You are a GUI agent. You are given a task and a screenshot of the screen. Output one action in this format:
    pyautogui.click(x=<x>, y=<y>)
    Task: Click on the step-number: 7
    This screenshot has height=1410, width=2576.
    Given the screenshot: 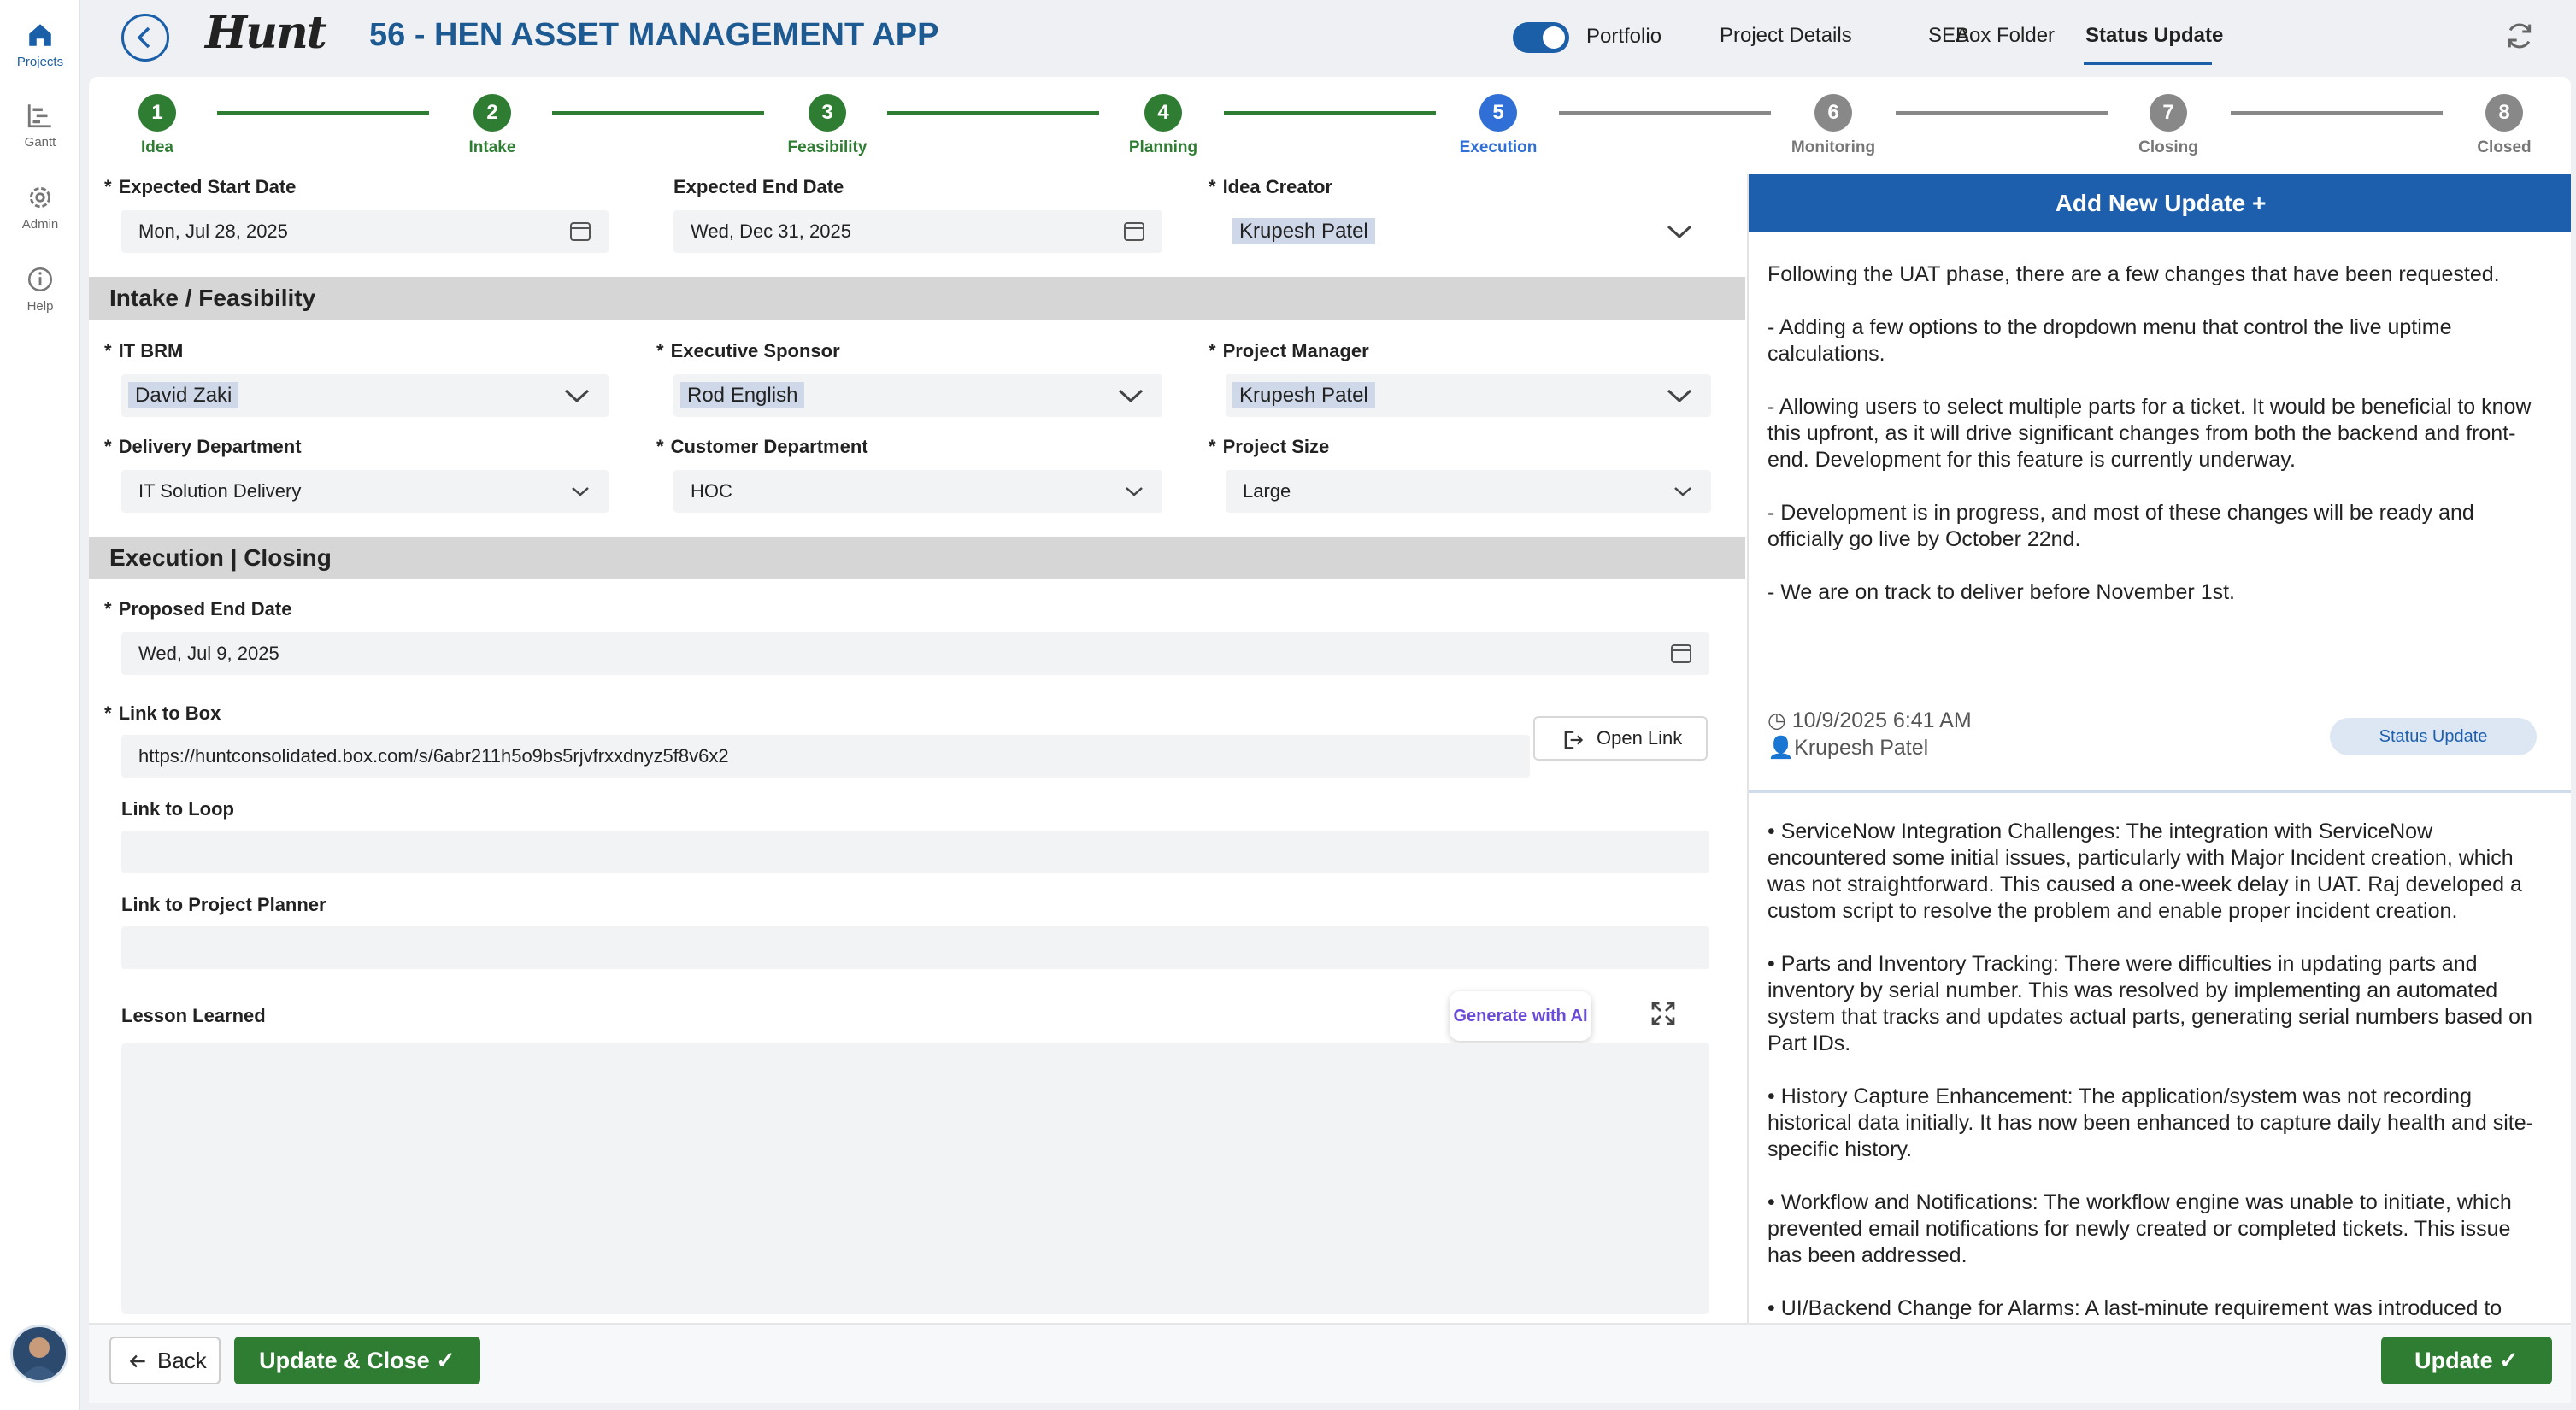 What is the action you would take?
    pyautogui.click(x=2168, y=113)
    